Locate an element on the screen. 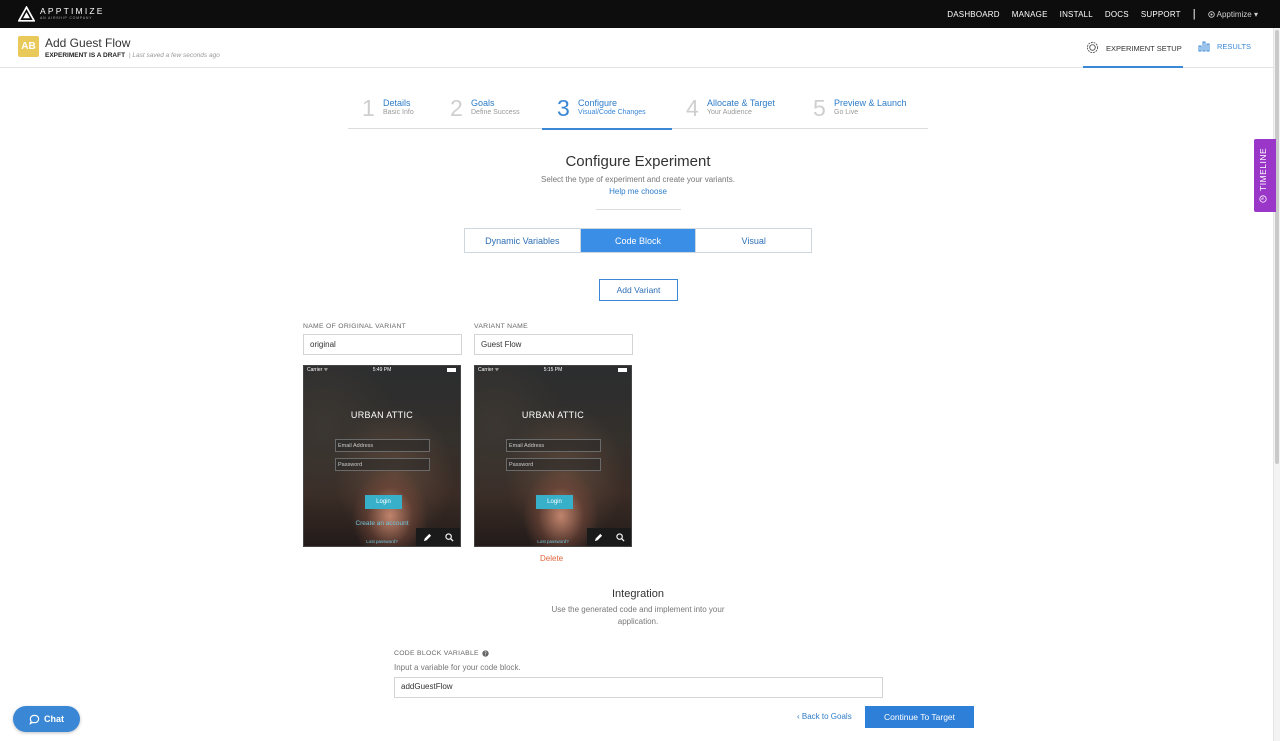 The height and width of the screenshot is (741, 1280). step-allocate-target: 4 Allocate & Target Your Audience is located at coordinates (741, 110).